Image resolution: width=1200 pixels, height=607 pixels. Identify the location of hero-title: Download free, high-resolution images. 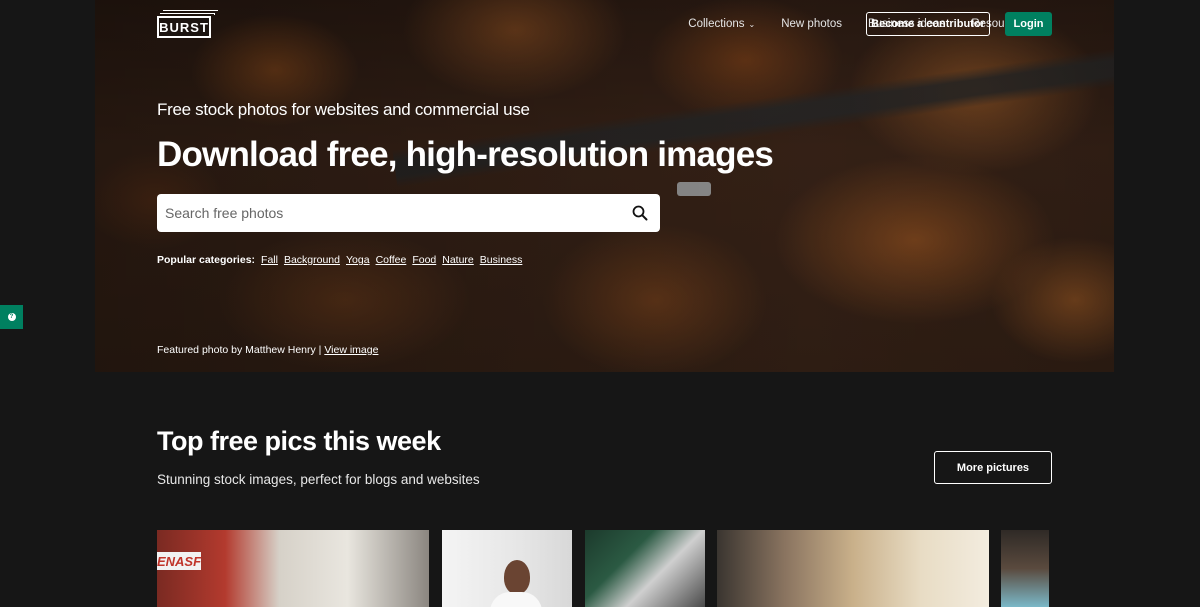
(465, 154).